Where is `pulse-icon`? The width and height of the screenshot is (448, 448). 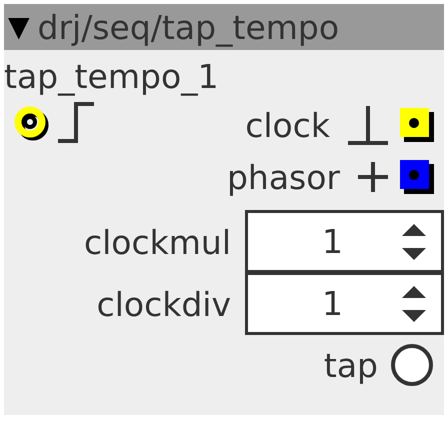
pulse-icon is located at coordinates (368, 125).